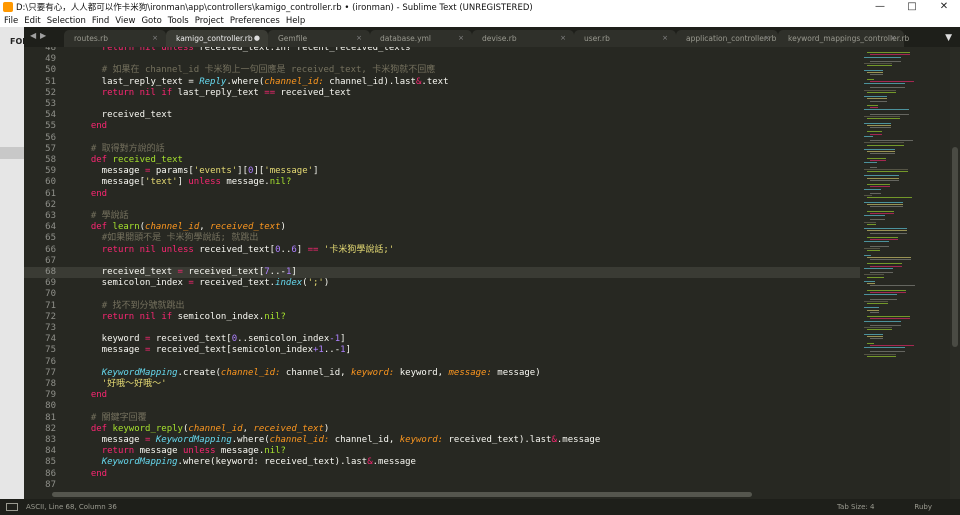  Describe the element at coordinates (442, 362) in the screenshot. I see `code-line: 76` at that location.